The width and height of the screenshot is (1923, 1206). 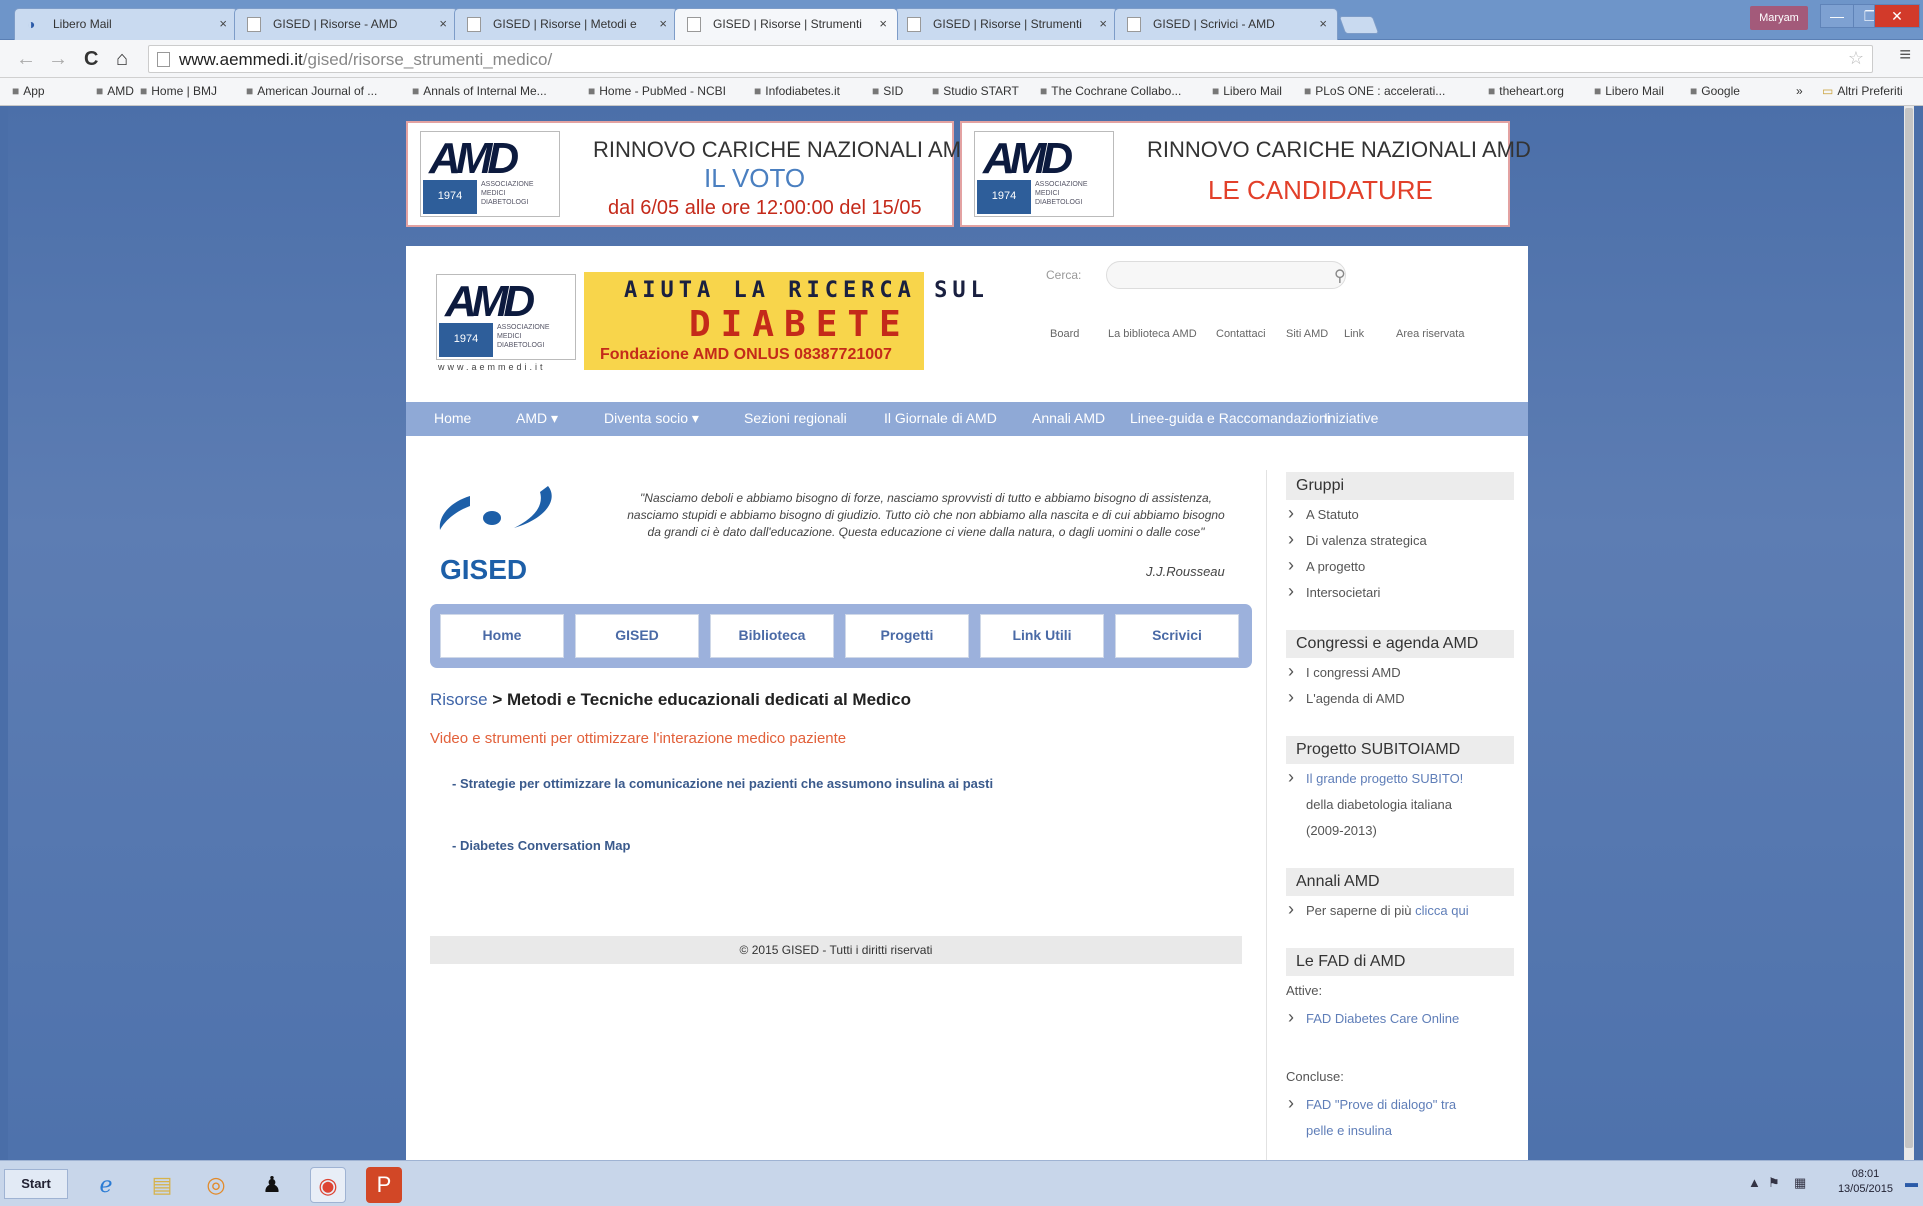 What do you see at coordinates (1774, 1183) in the screenshot?
I see `tray-flag-icon: ⚑` at bounding box center [1774, 1183].